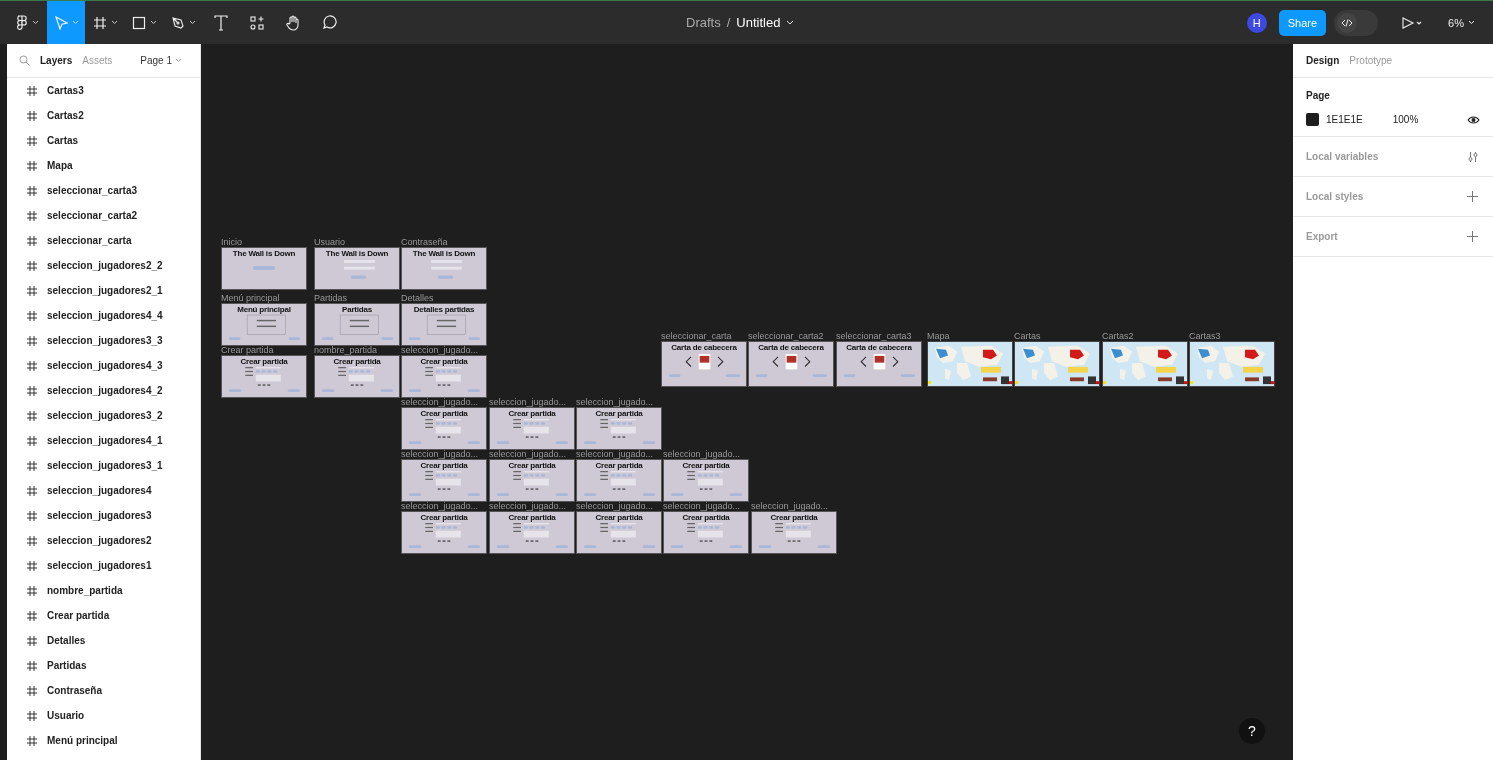 The height and width of the screenshot is (760, 1493). What do you see at coordinates (1405, 119) in the screenshot?
I see `opacity-value: 100%` at bounding box center [1405, 119].